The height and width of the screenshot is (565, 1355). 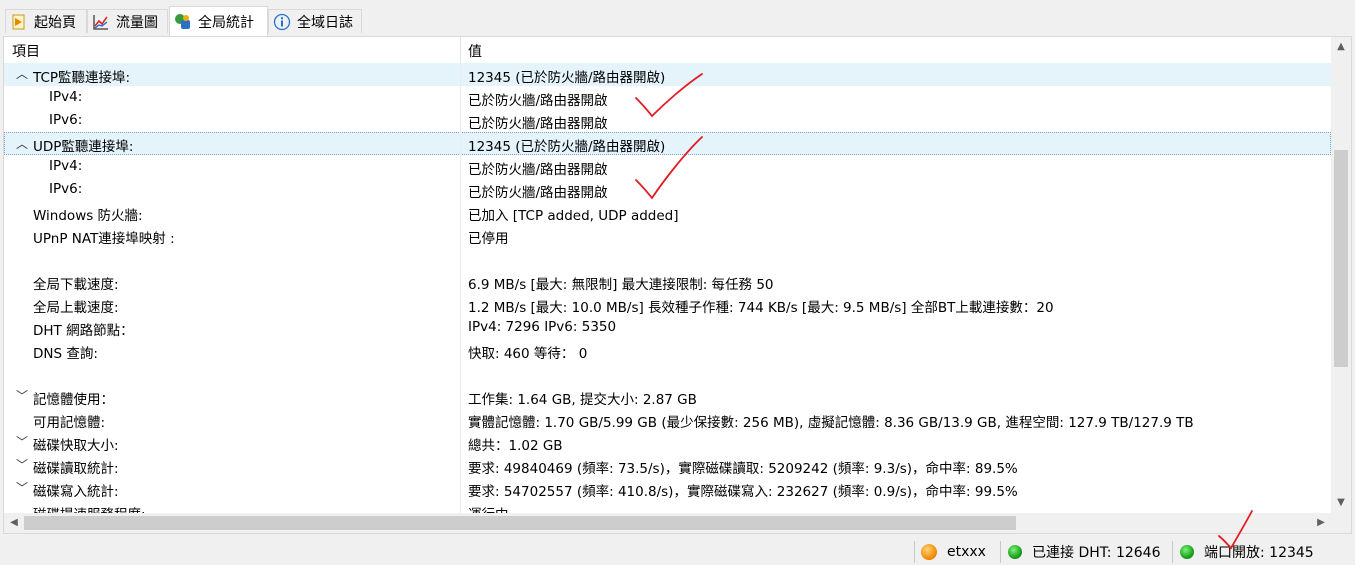 I want to click on row-label: DNS 查詢:, so click(x=65, y=354).